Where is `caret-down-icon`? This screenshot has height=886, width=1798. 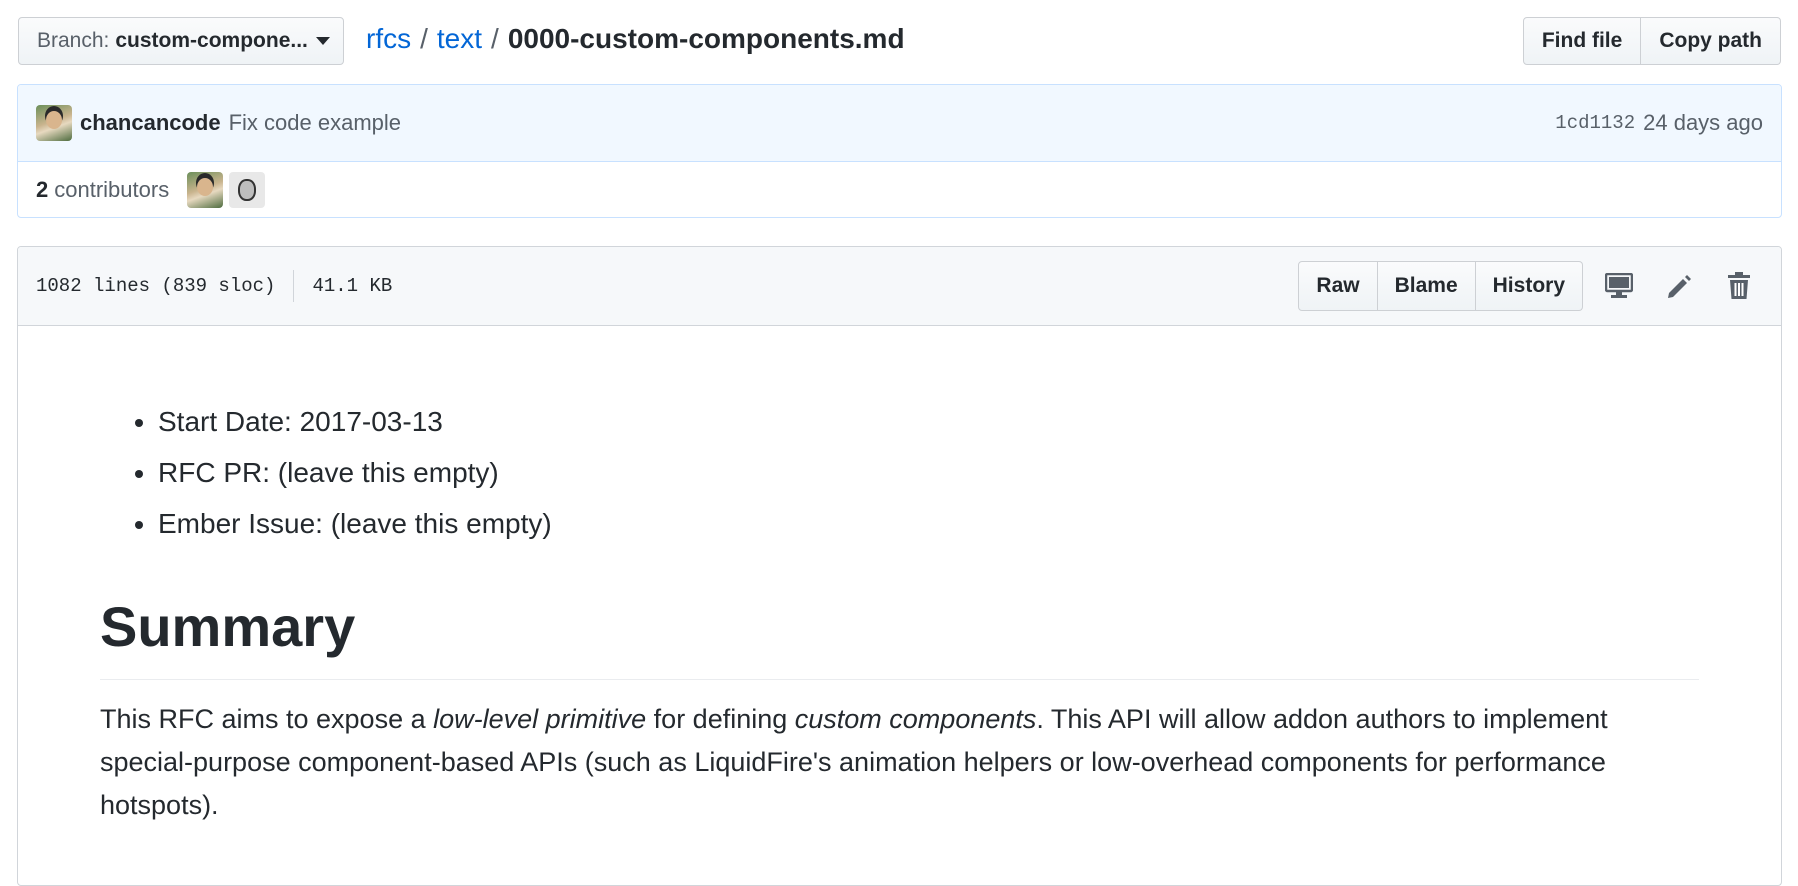
caret-down-icon is located at coordinates (322, 41).